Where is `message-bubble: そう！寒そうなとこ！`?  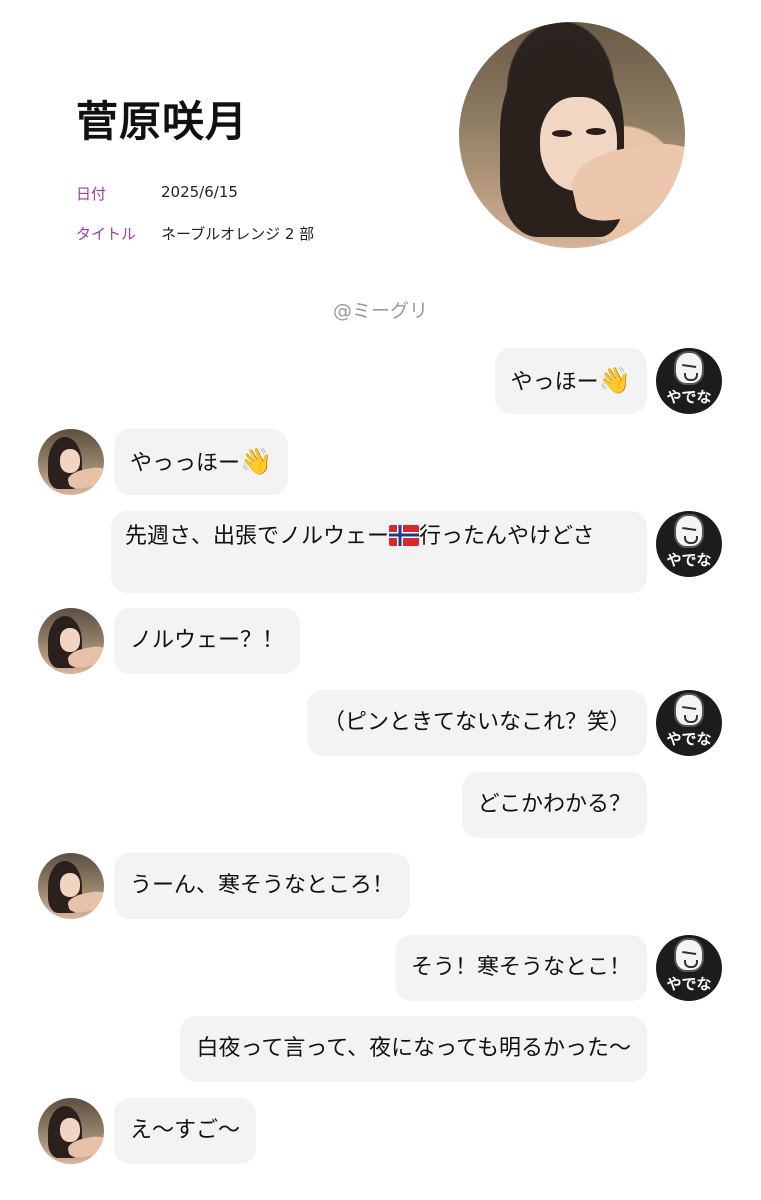 message-bubble: そう！寒そうなとこ！ is located at coordinates (520, 968).